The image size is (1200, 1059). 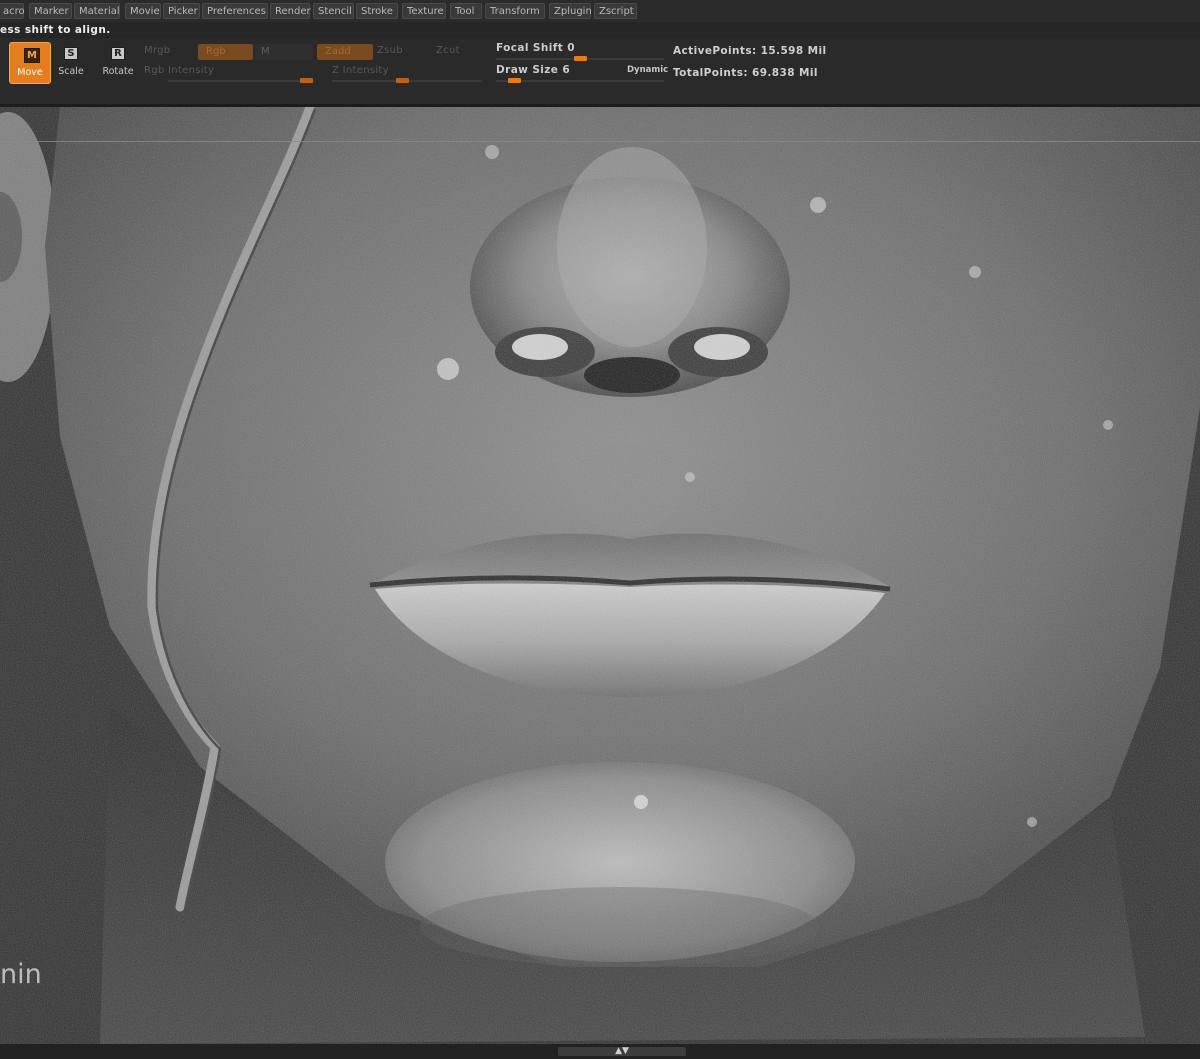 What do you see at coordinates (360, 70) in the screenshot?
I see `z-intensity-label: Z Intensity` at bounding box center [360, 70].